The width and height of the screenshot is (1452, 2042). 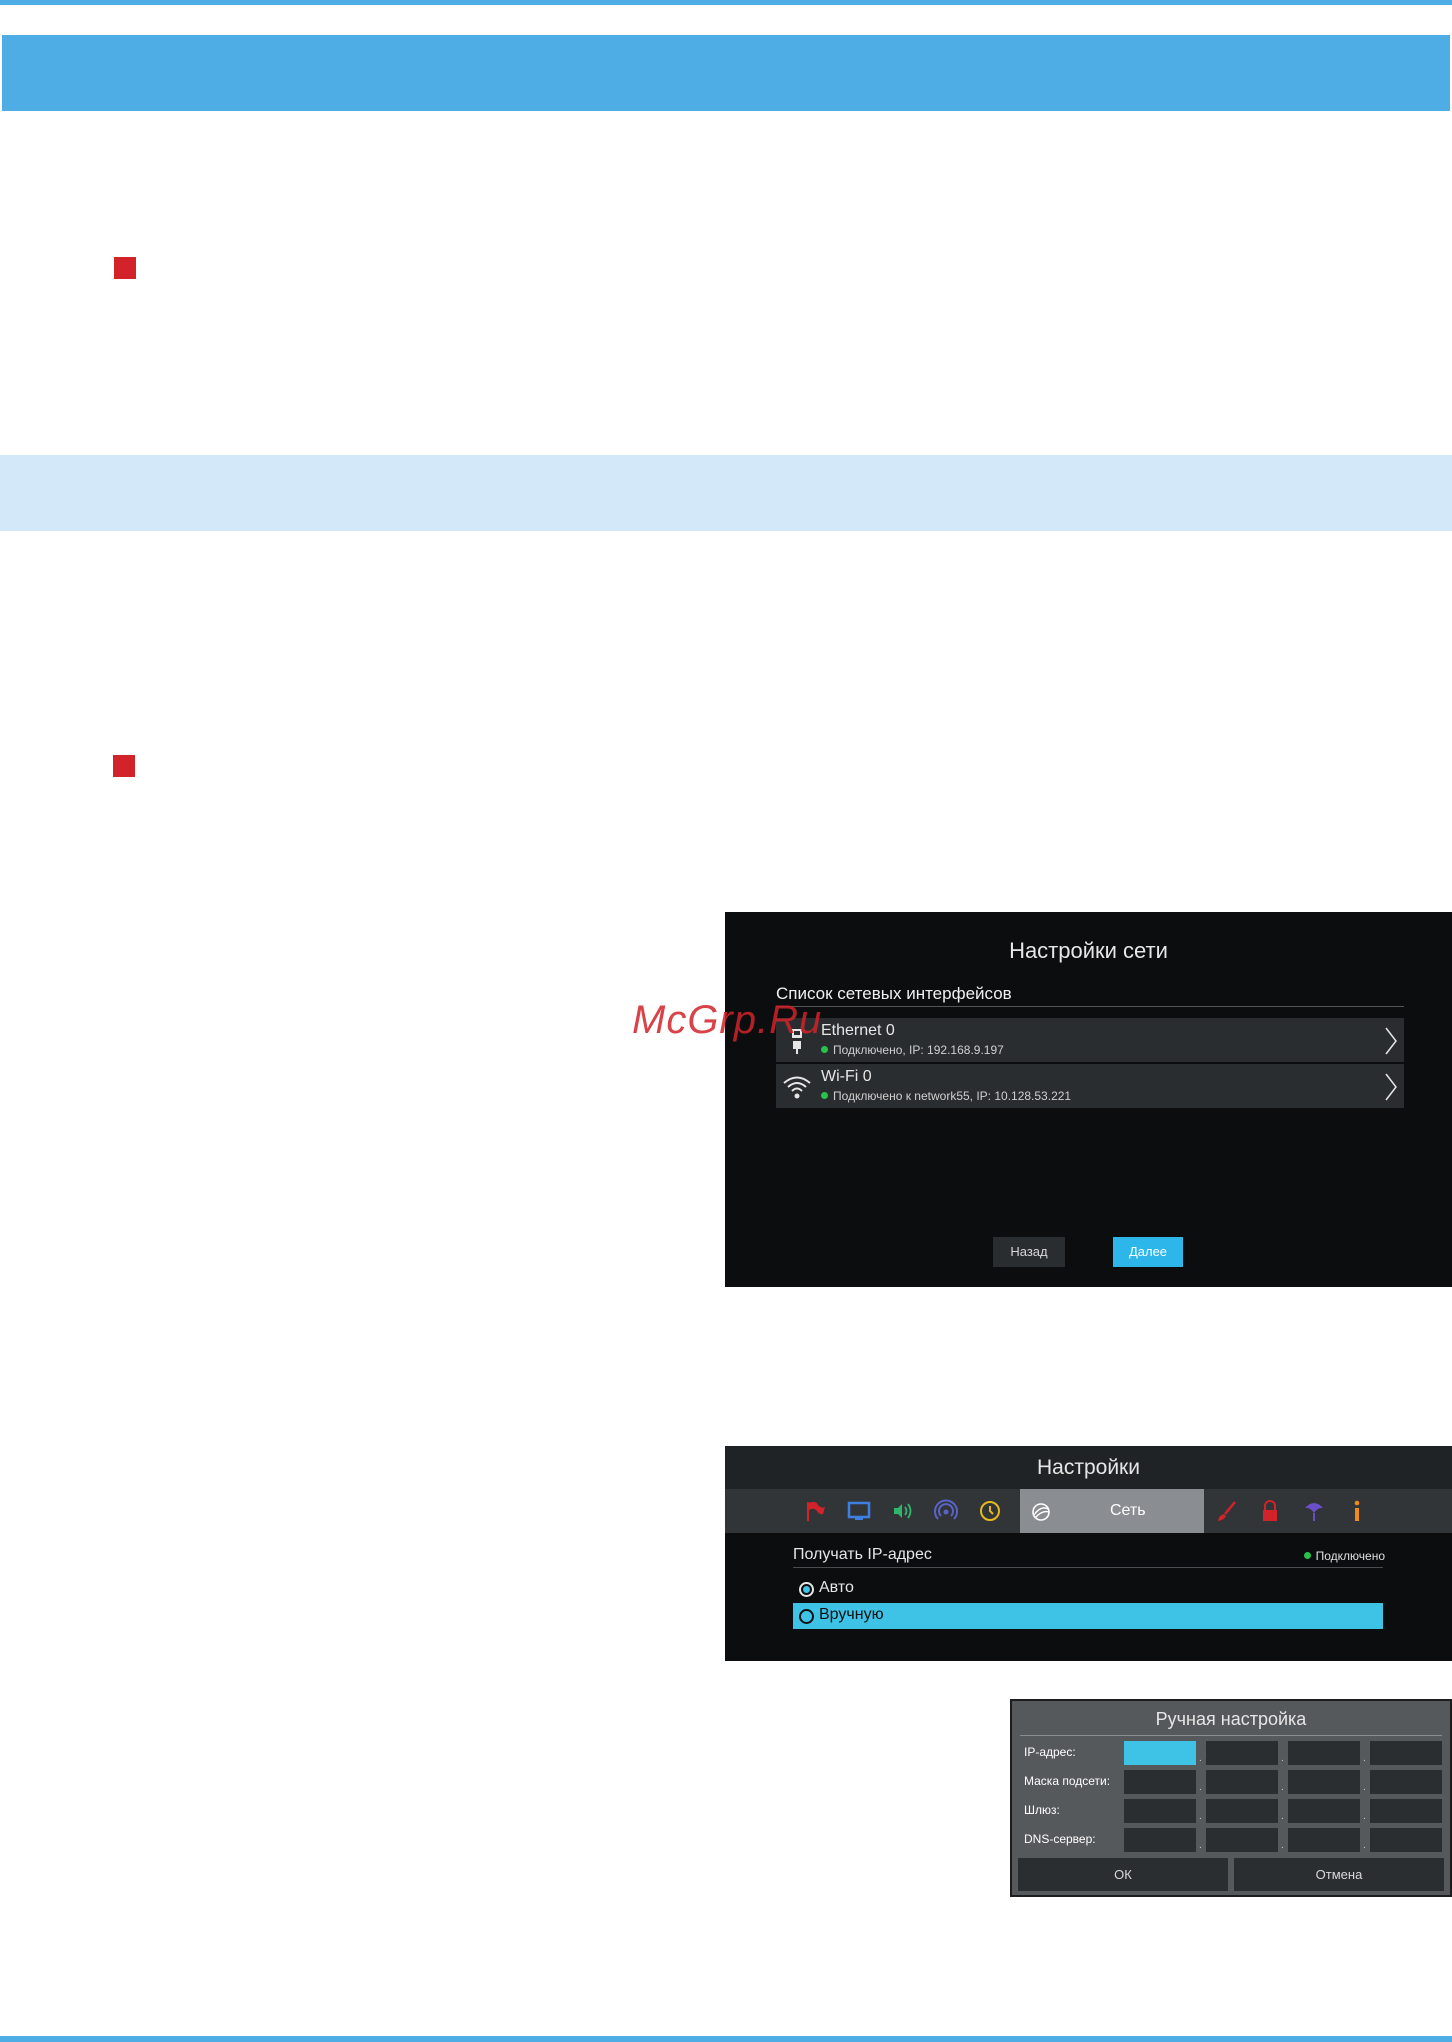 I want to click on back-button: Назад, so click(x=1029, y=1252).